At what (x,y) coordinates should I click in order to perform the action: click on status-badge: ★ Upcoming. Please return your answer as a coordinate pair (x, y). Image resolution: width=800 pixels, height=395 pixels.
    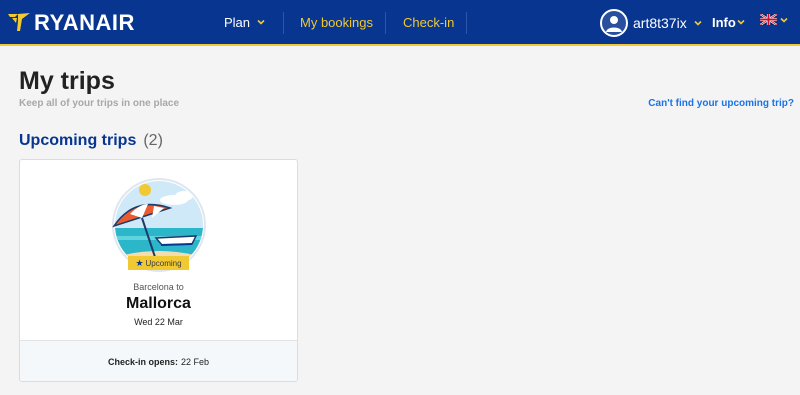
    Looking at the image, I should click on (158, 263).